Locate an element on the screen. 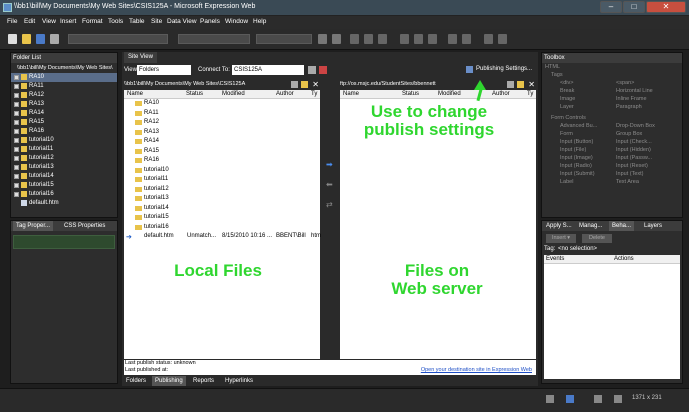 This screenshot has height=412, width=689. menu-panels: Panels is located at coordinates (210, 21).